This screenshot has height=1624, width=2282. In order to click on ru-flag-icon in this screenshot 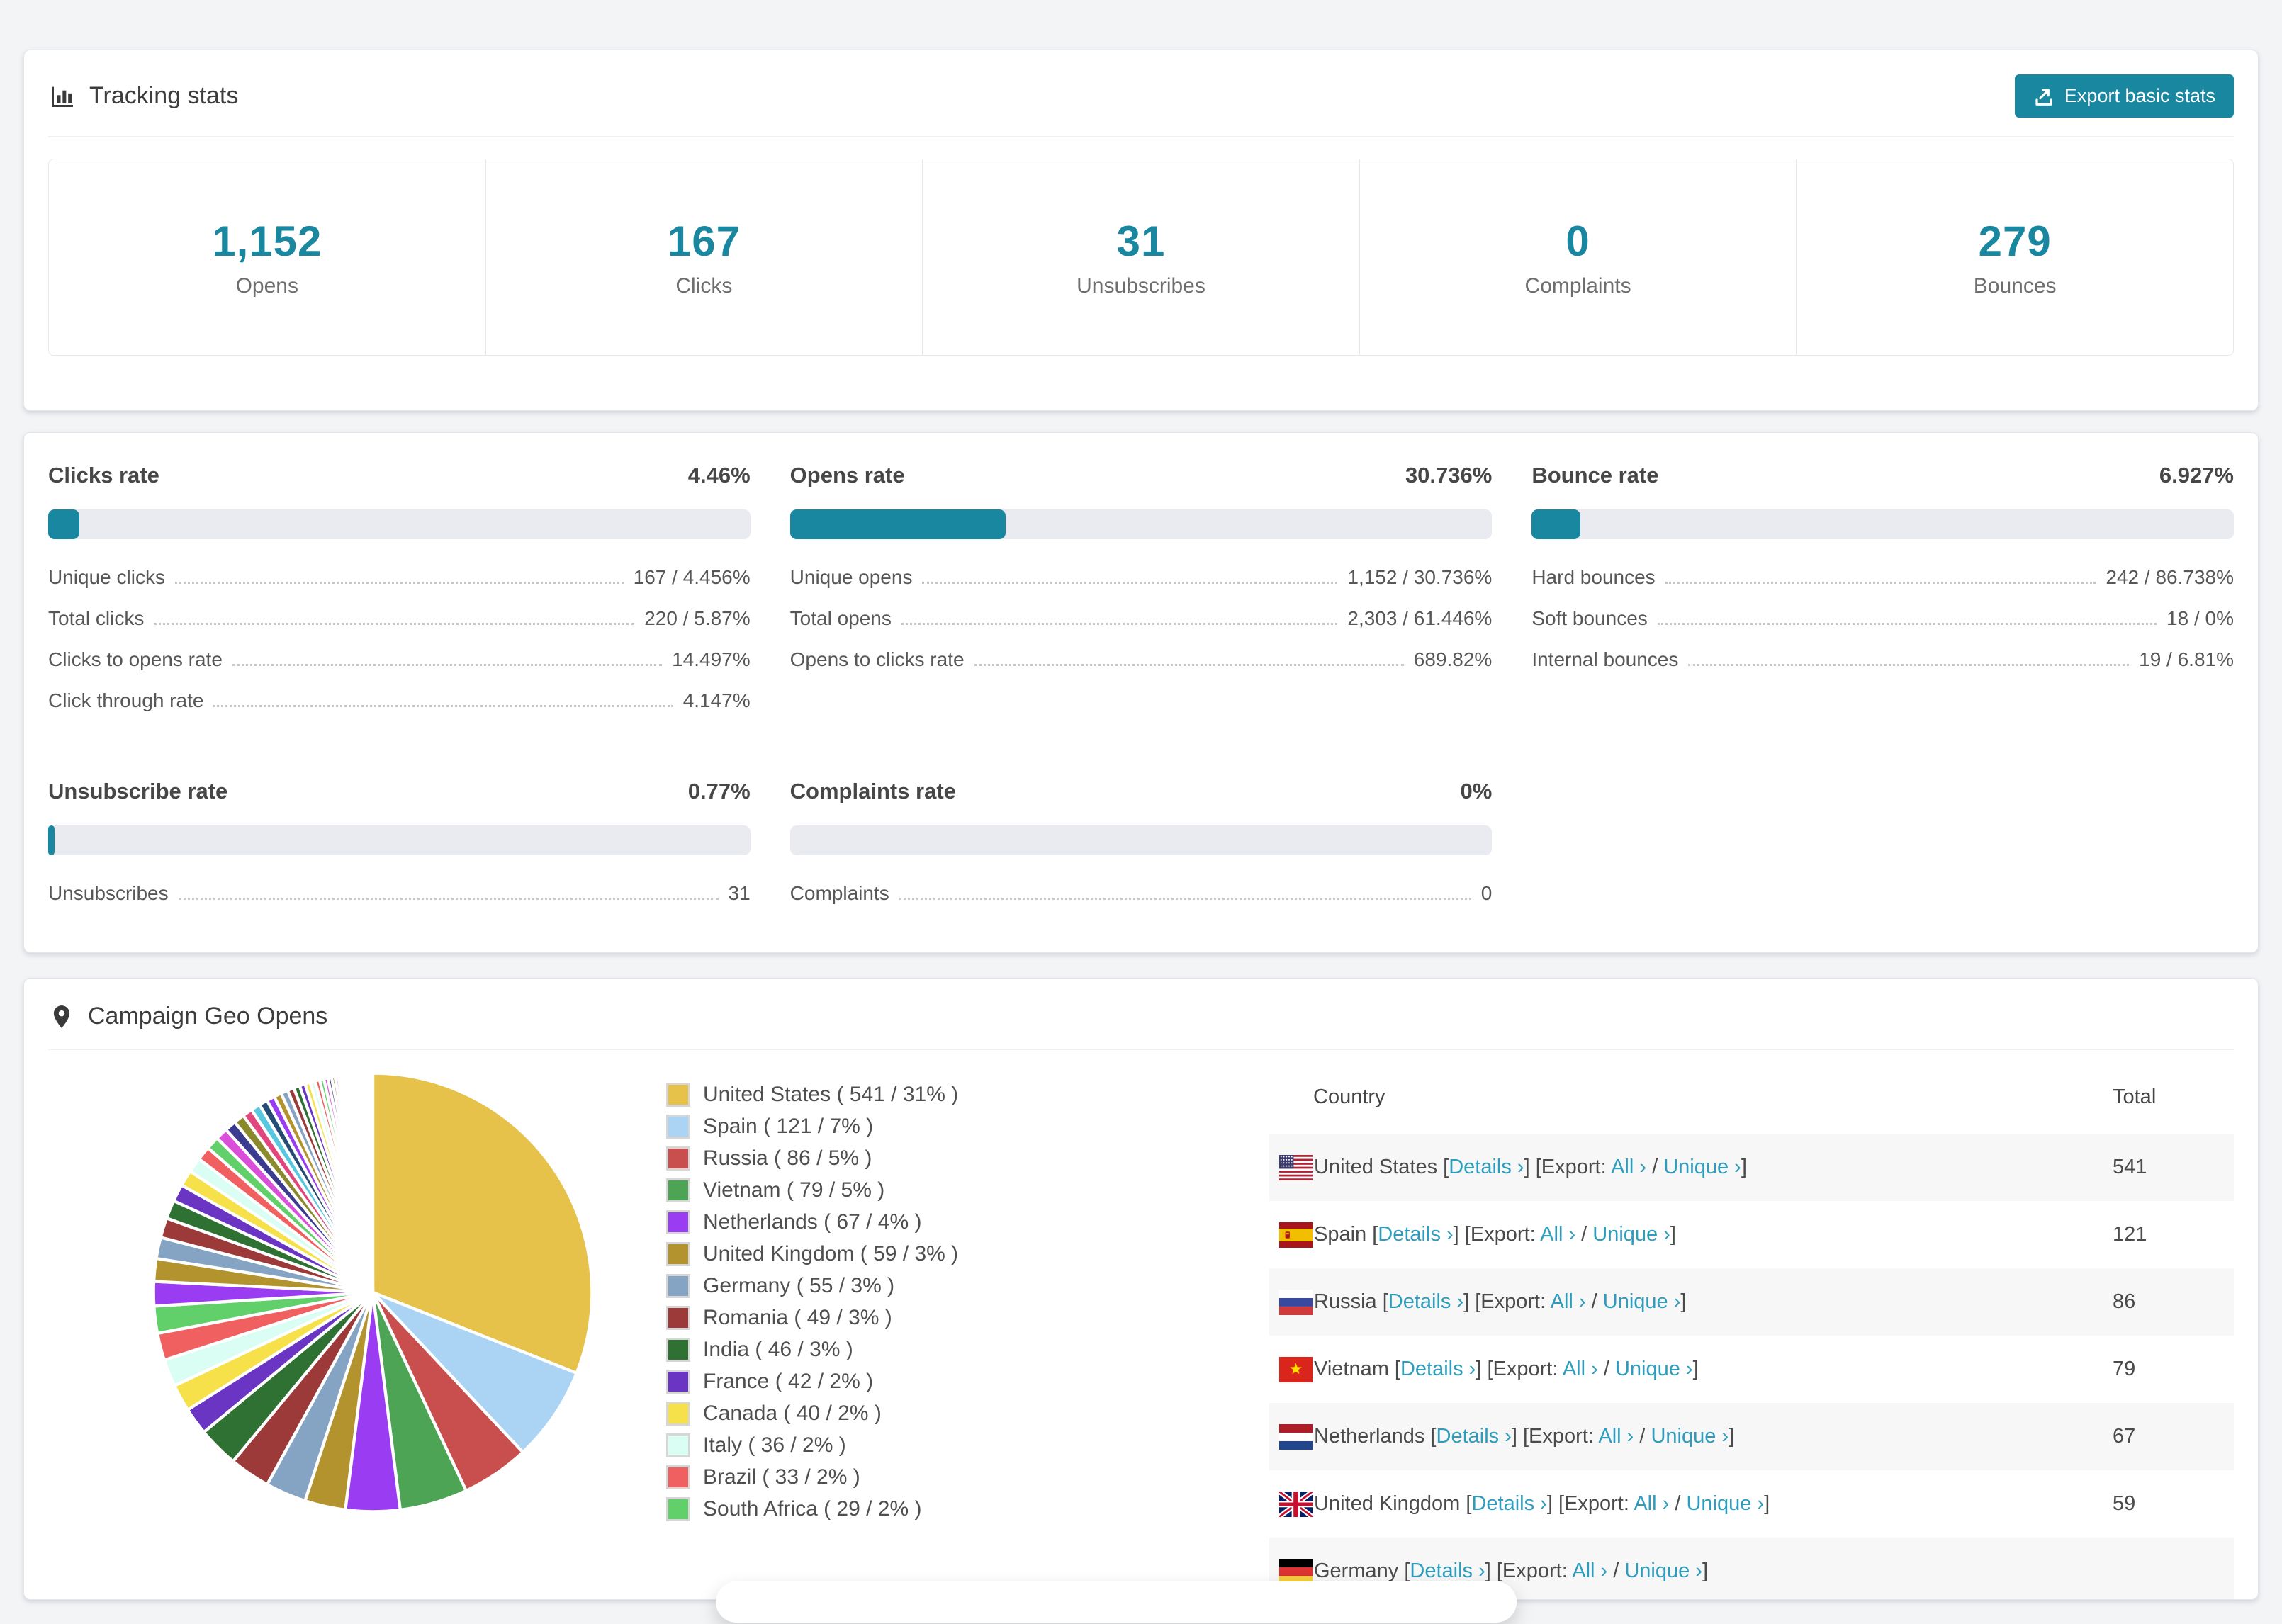, I will do `click(1296, 1302)`.